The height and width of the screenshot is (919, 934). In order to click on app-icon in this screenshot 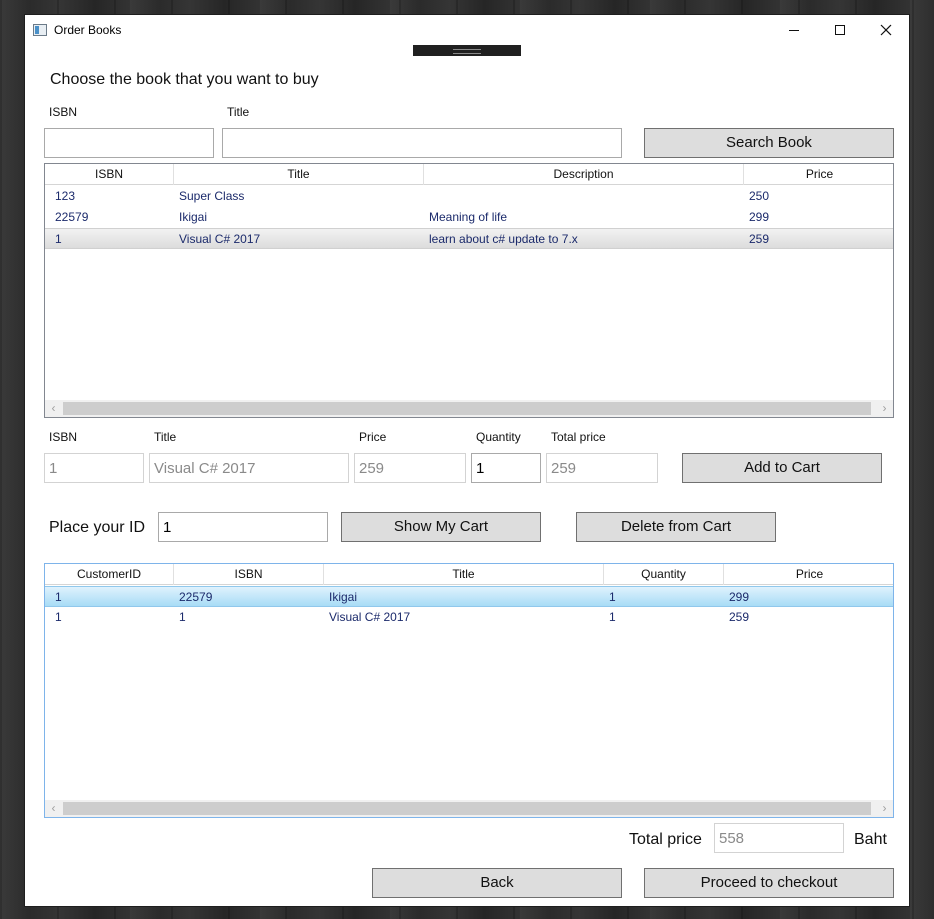, I will do `click(40, 30)`.